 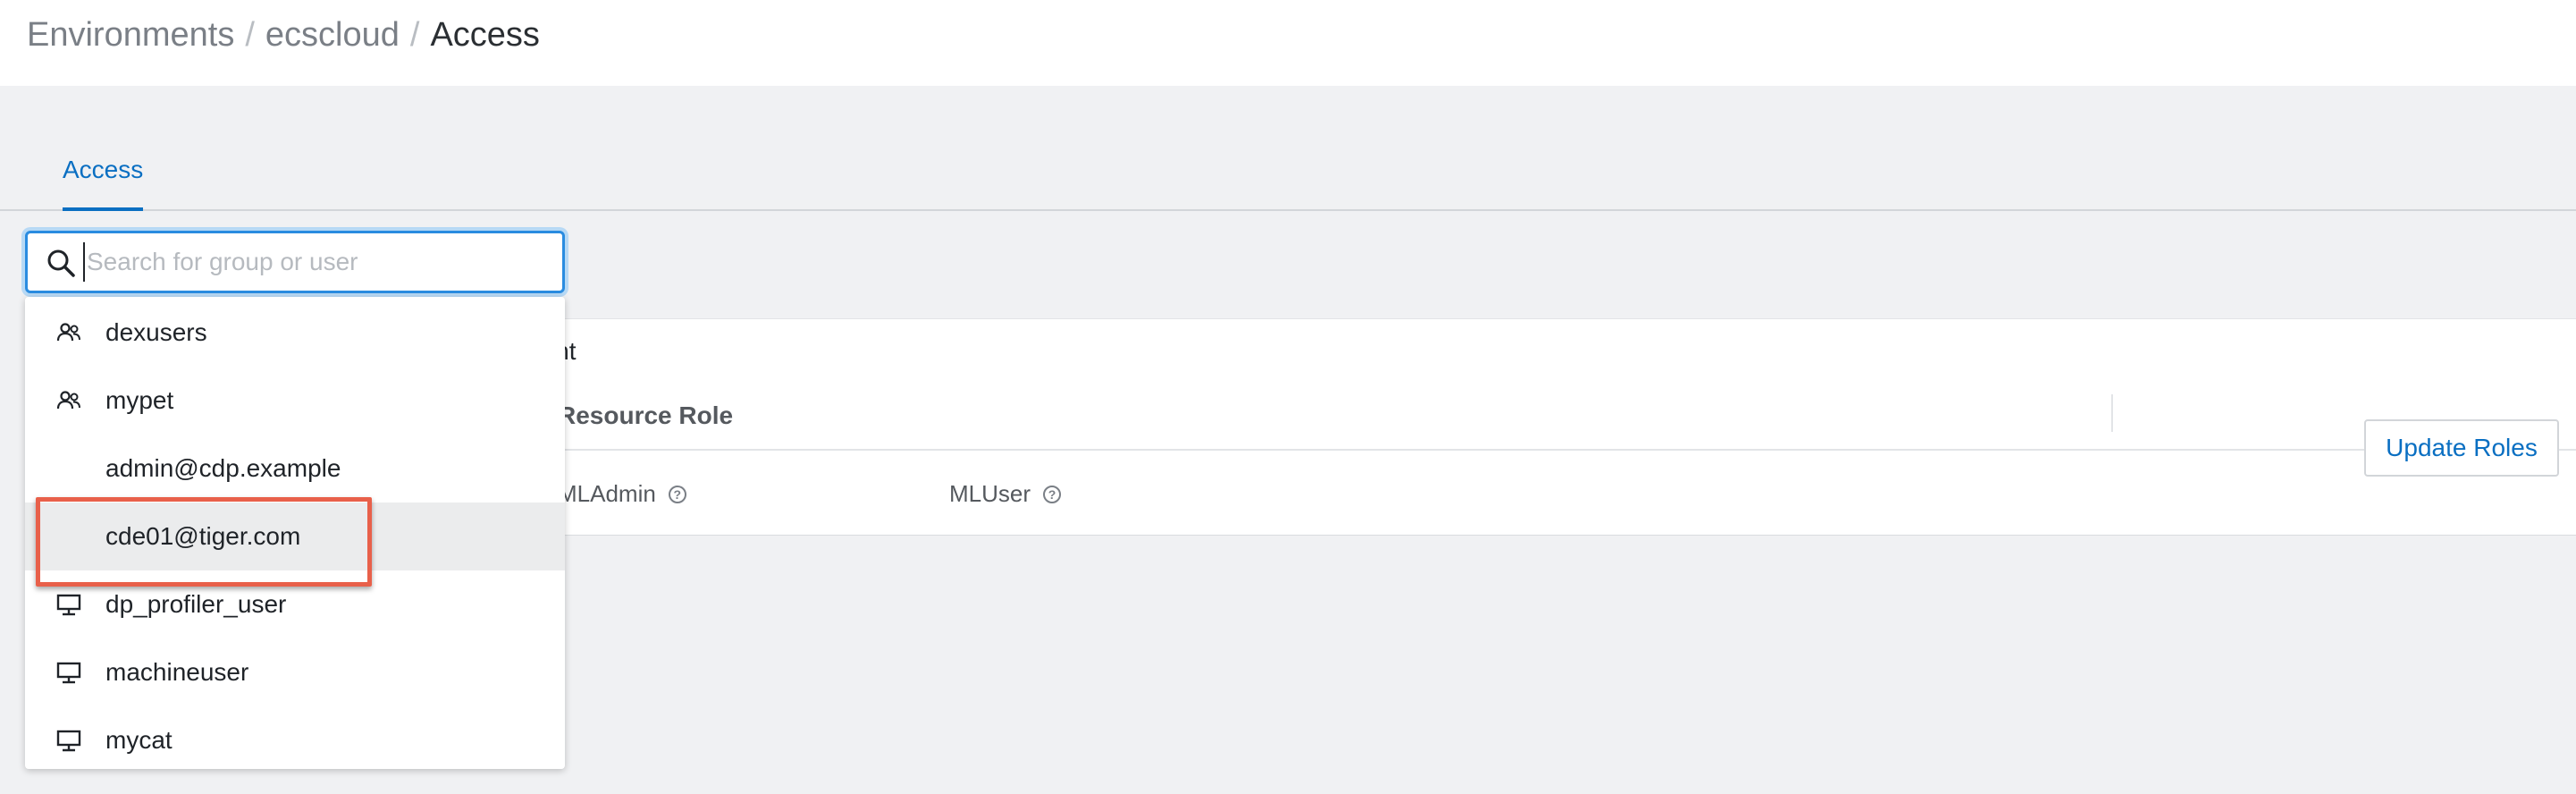 What do you see at coordinates (295, 604) in the screenshot?
I see `list-item-dp-profiler-user: dp_profiler_user` at bounding box center [295, 604].